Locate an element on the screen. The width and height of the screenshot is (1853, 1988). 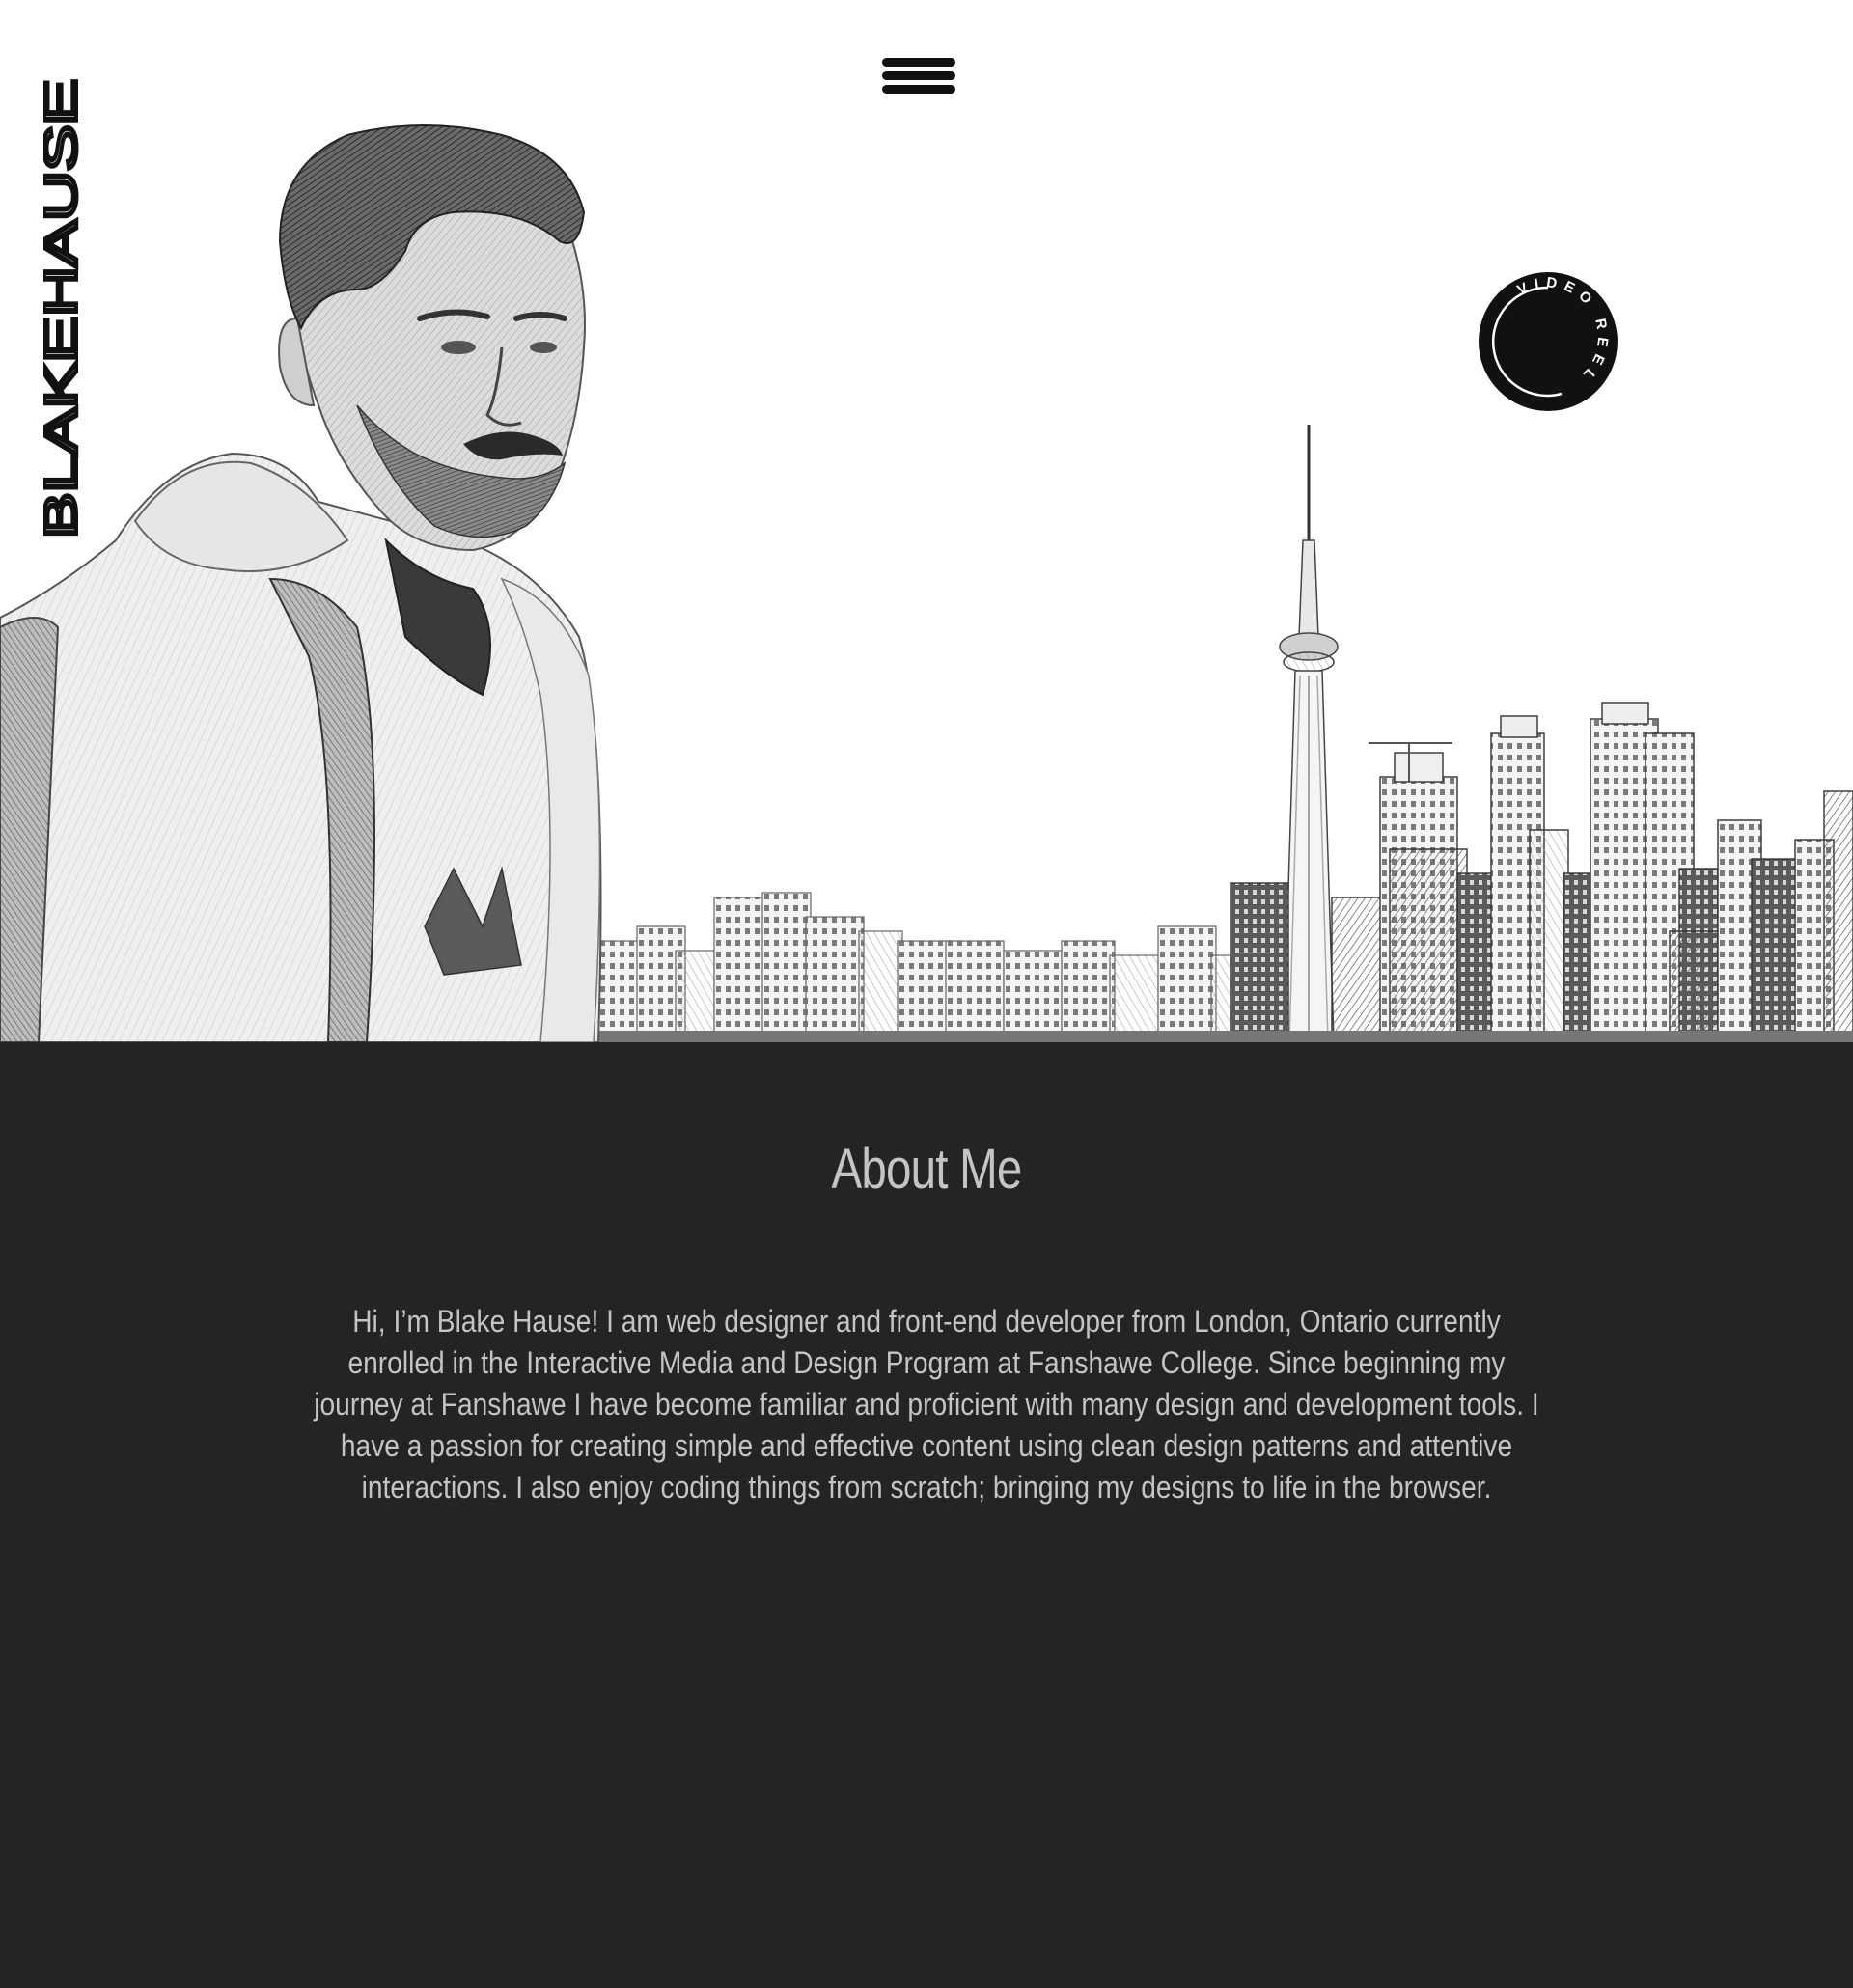
menu-button is located at coordinates (919, 76).